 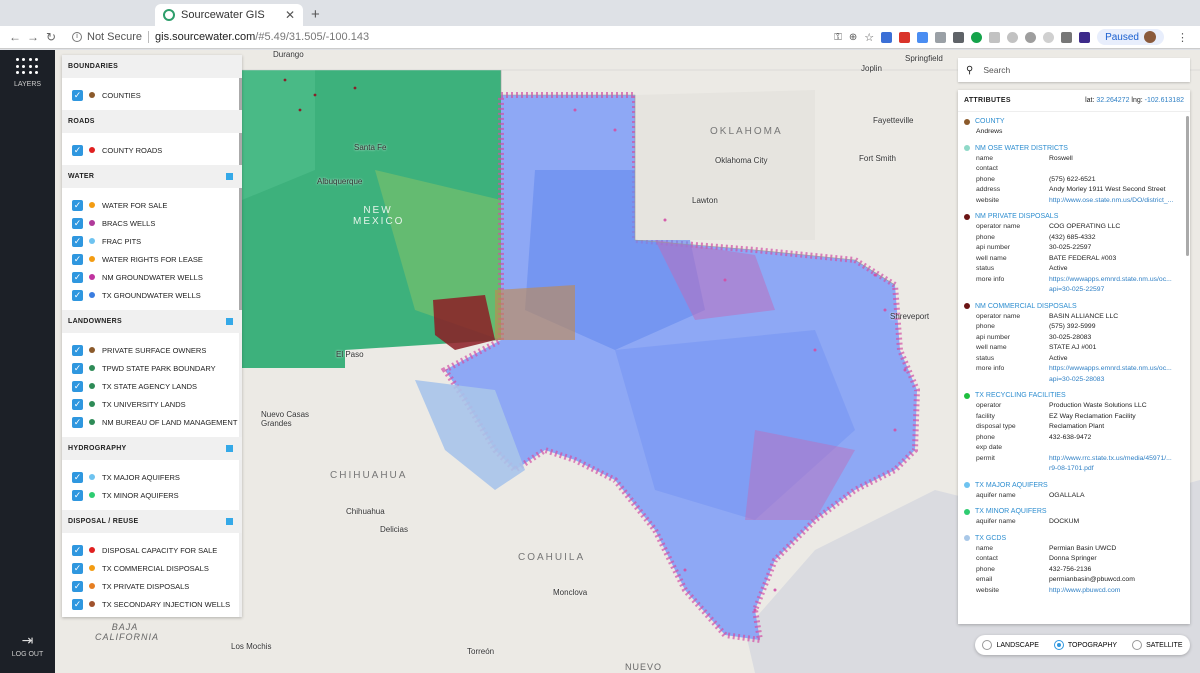 What do you see at coordinates (1074, 238) in the screenshot?
I see `attr-row: phone (432) 685-4332` at bounding box center [1074, 238].